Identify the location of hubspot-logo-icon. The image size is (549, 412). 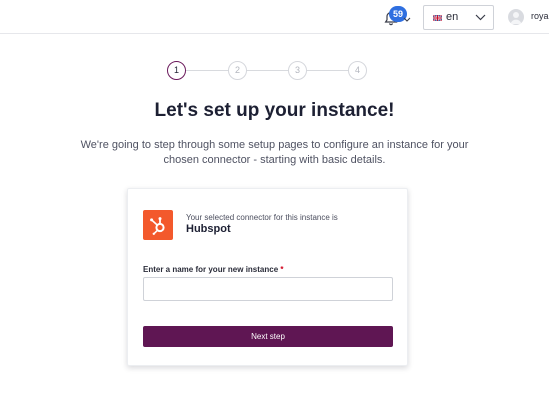
(158, 225).